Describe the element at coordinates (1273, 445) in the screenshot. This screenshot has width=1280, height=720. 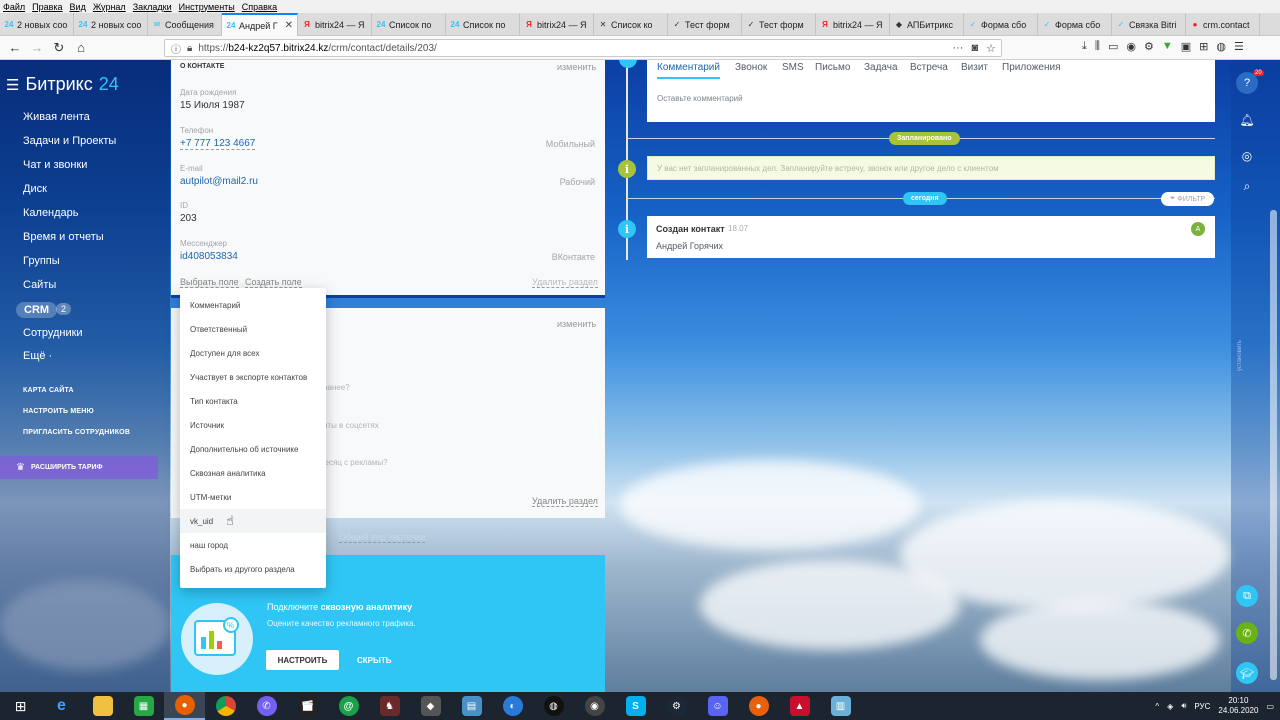
I see `page-scrollbar` at that location.